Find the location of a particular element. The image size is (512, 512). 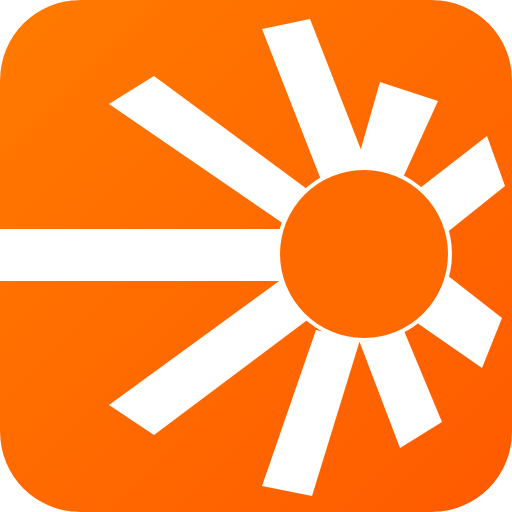

horizontal-bar is located at coordinates (150, 255).